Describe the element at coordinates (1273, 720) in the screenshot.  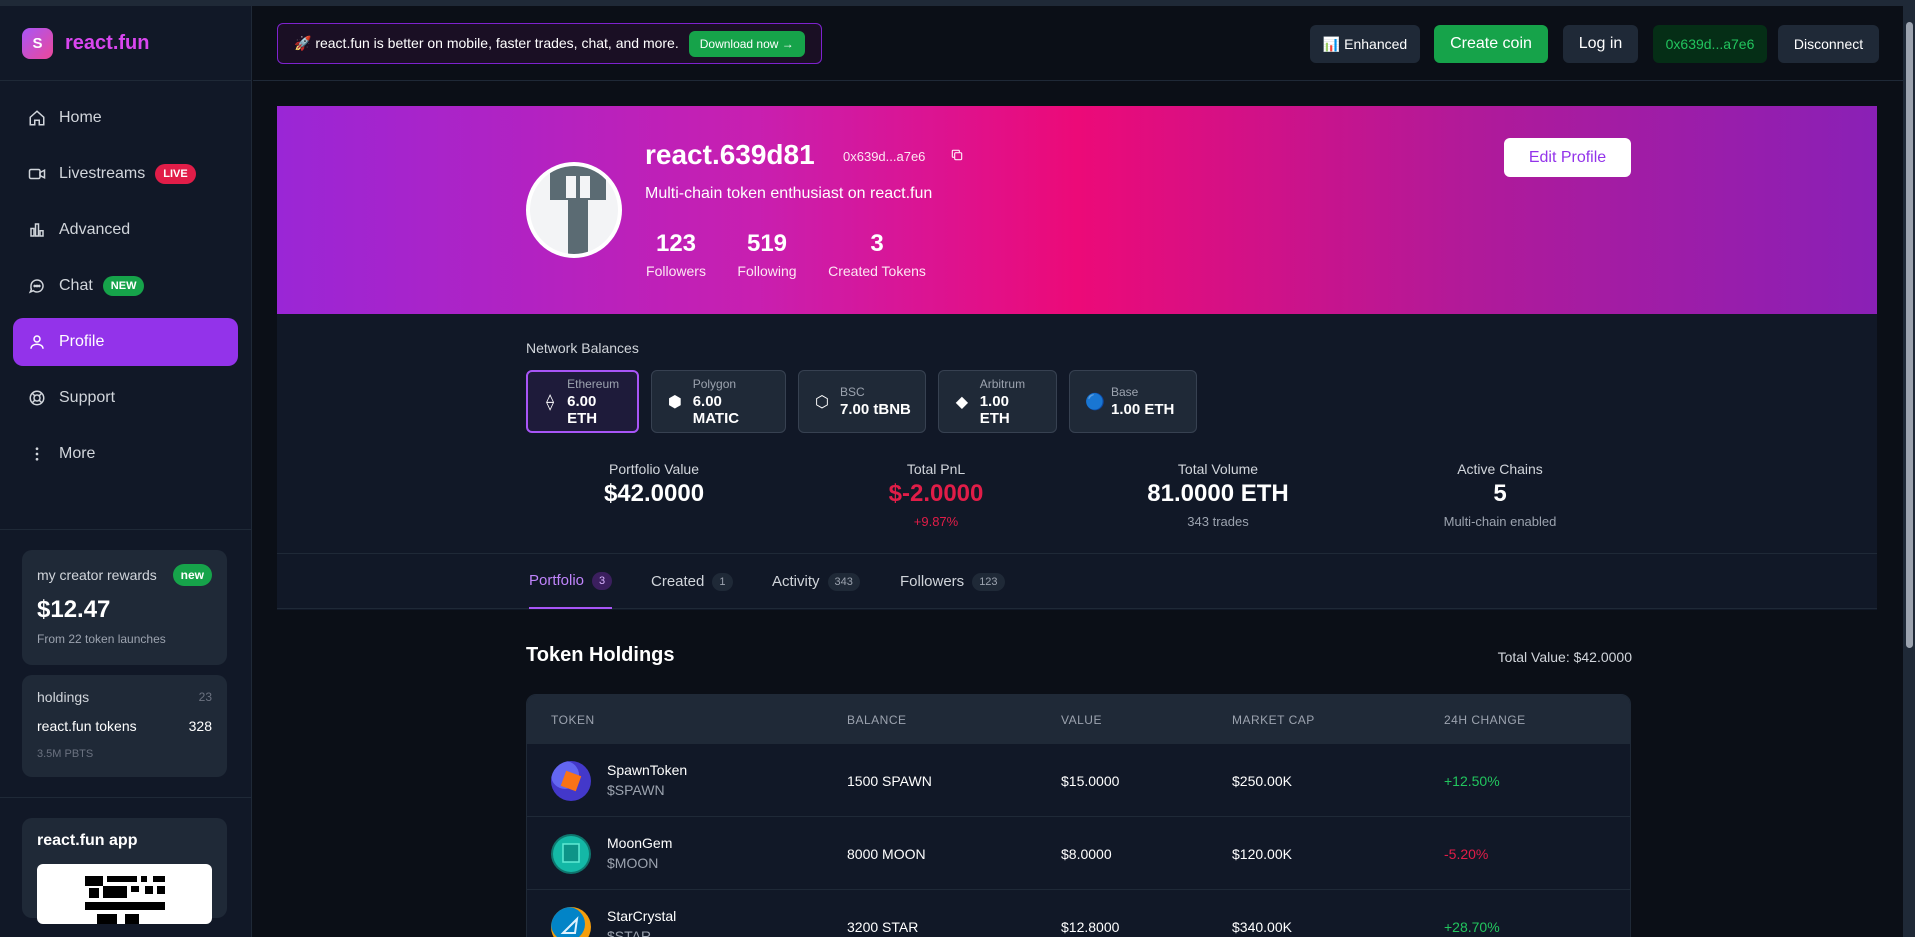
I see `column-header: MARKET CAP` at that location.